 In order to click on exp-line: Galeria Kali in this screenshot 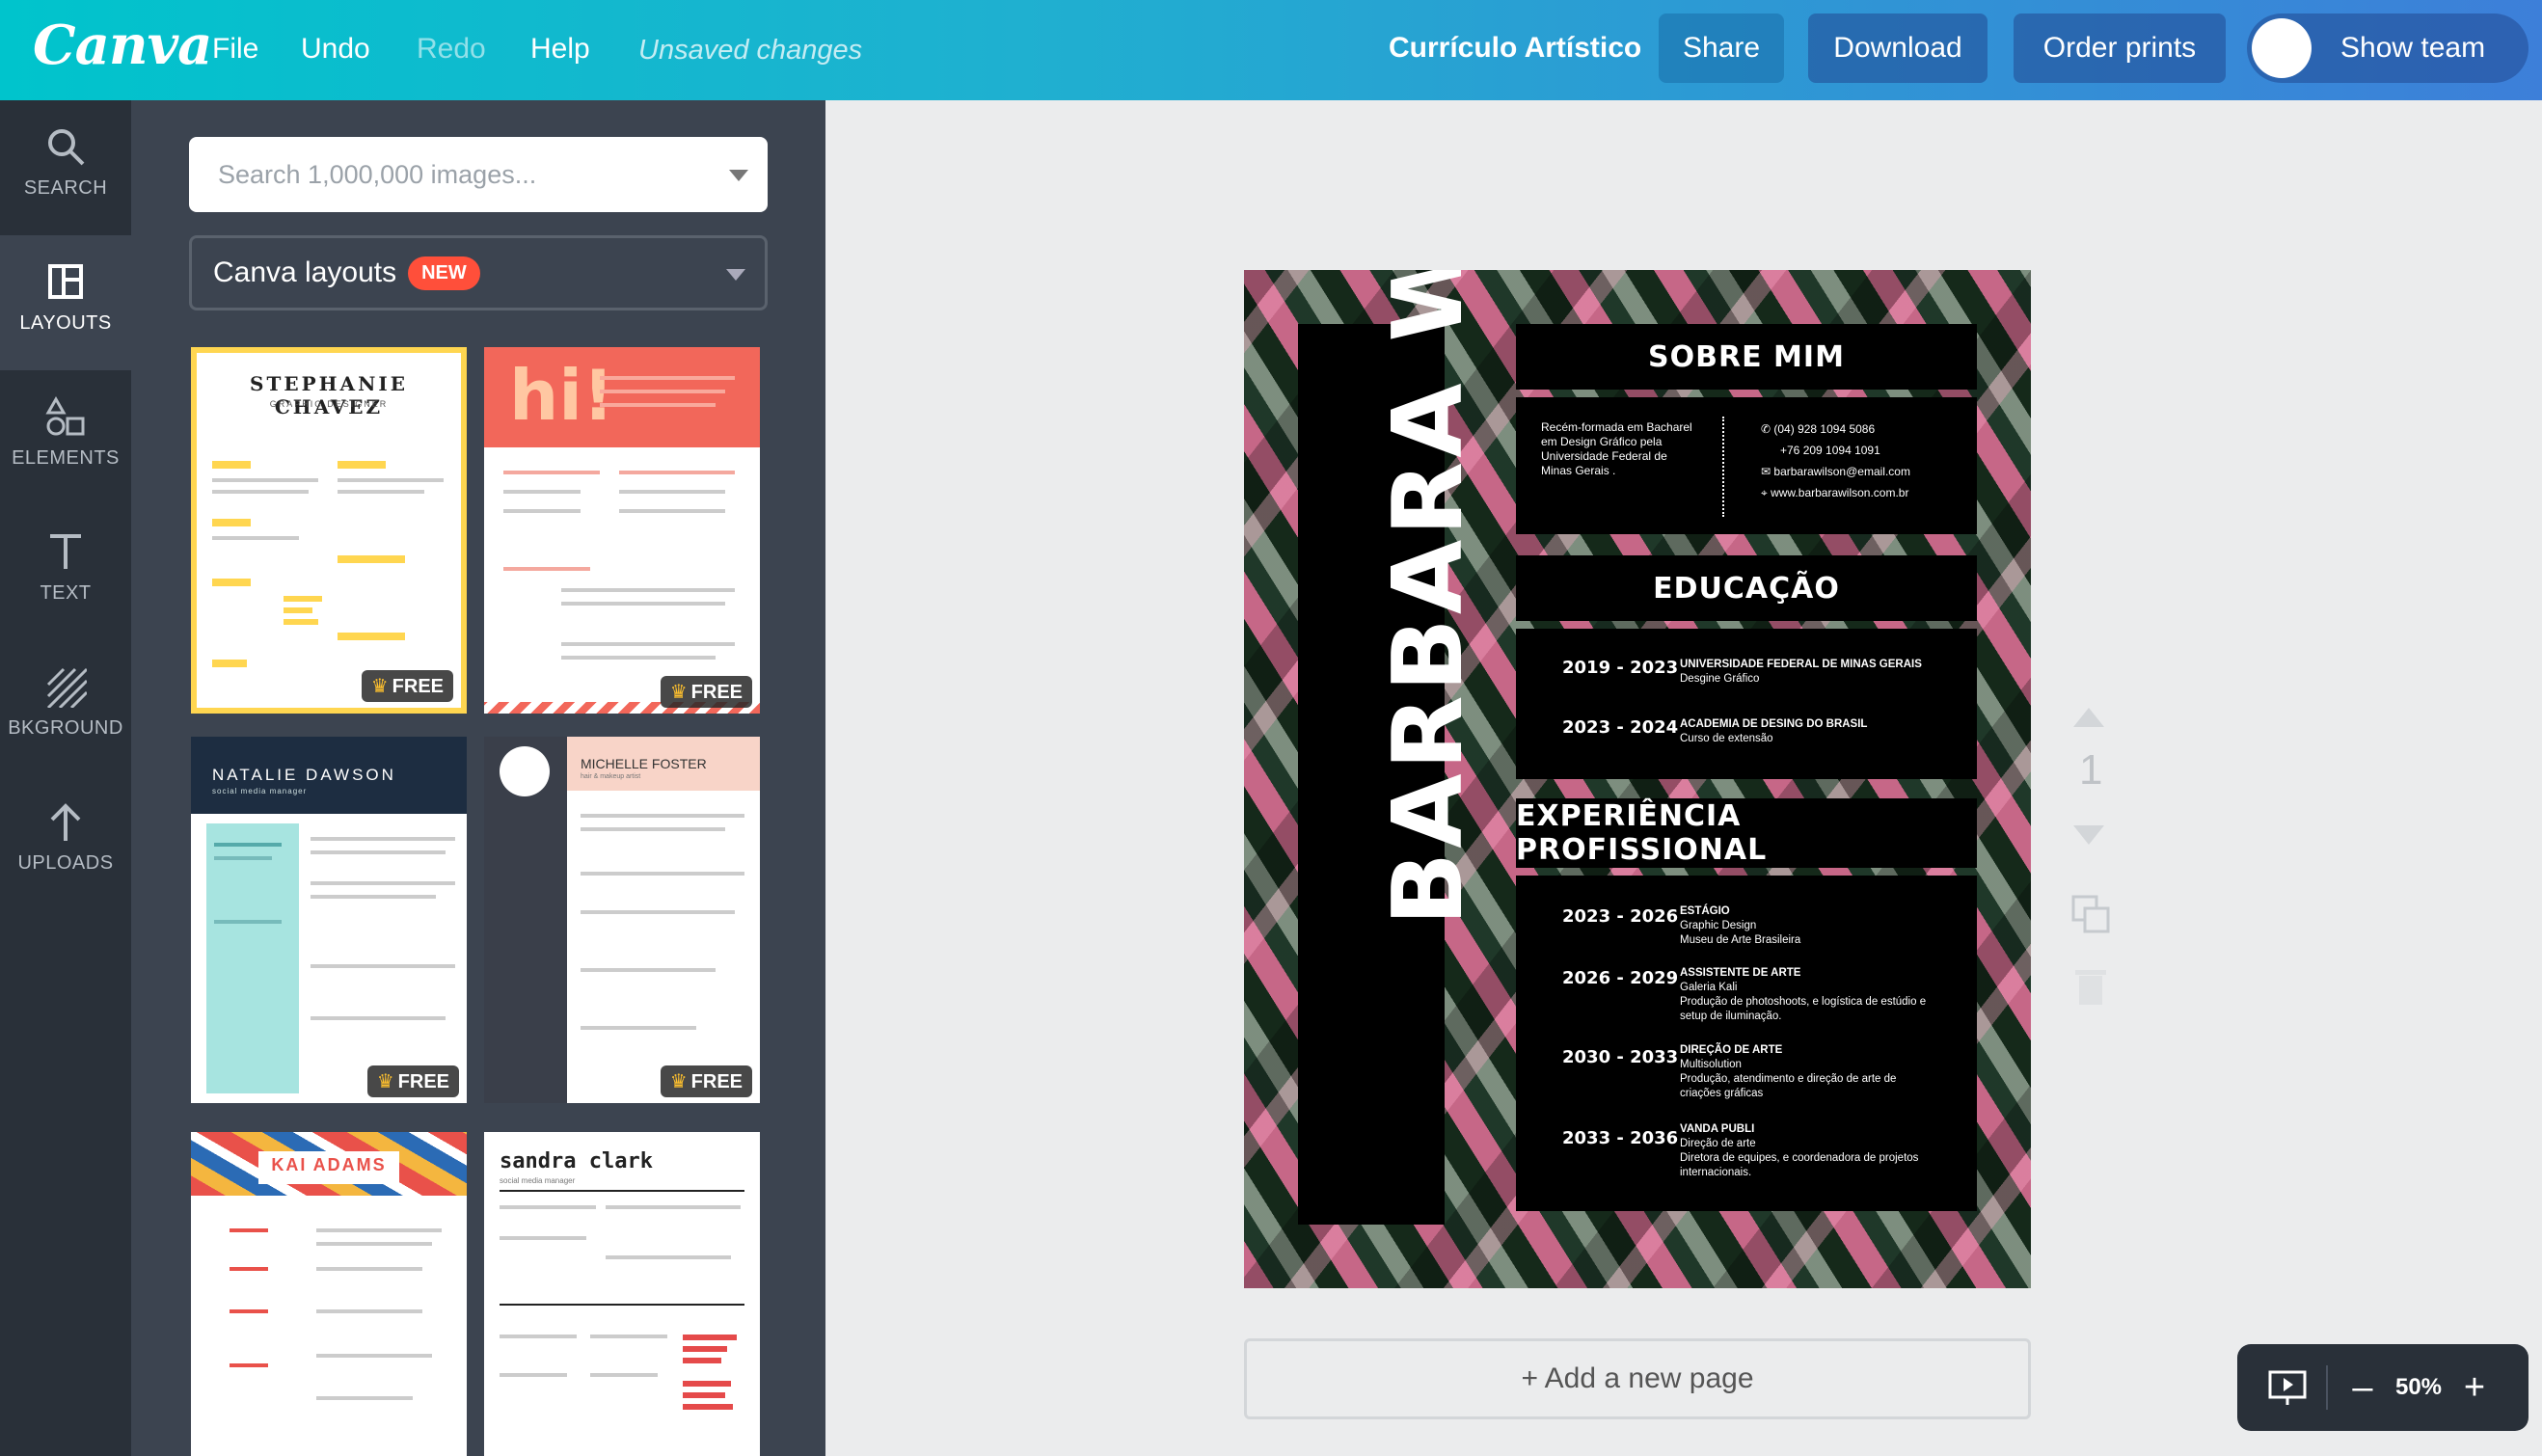, I will do `click(1709, 987)`.